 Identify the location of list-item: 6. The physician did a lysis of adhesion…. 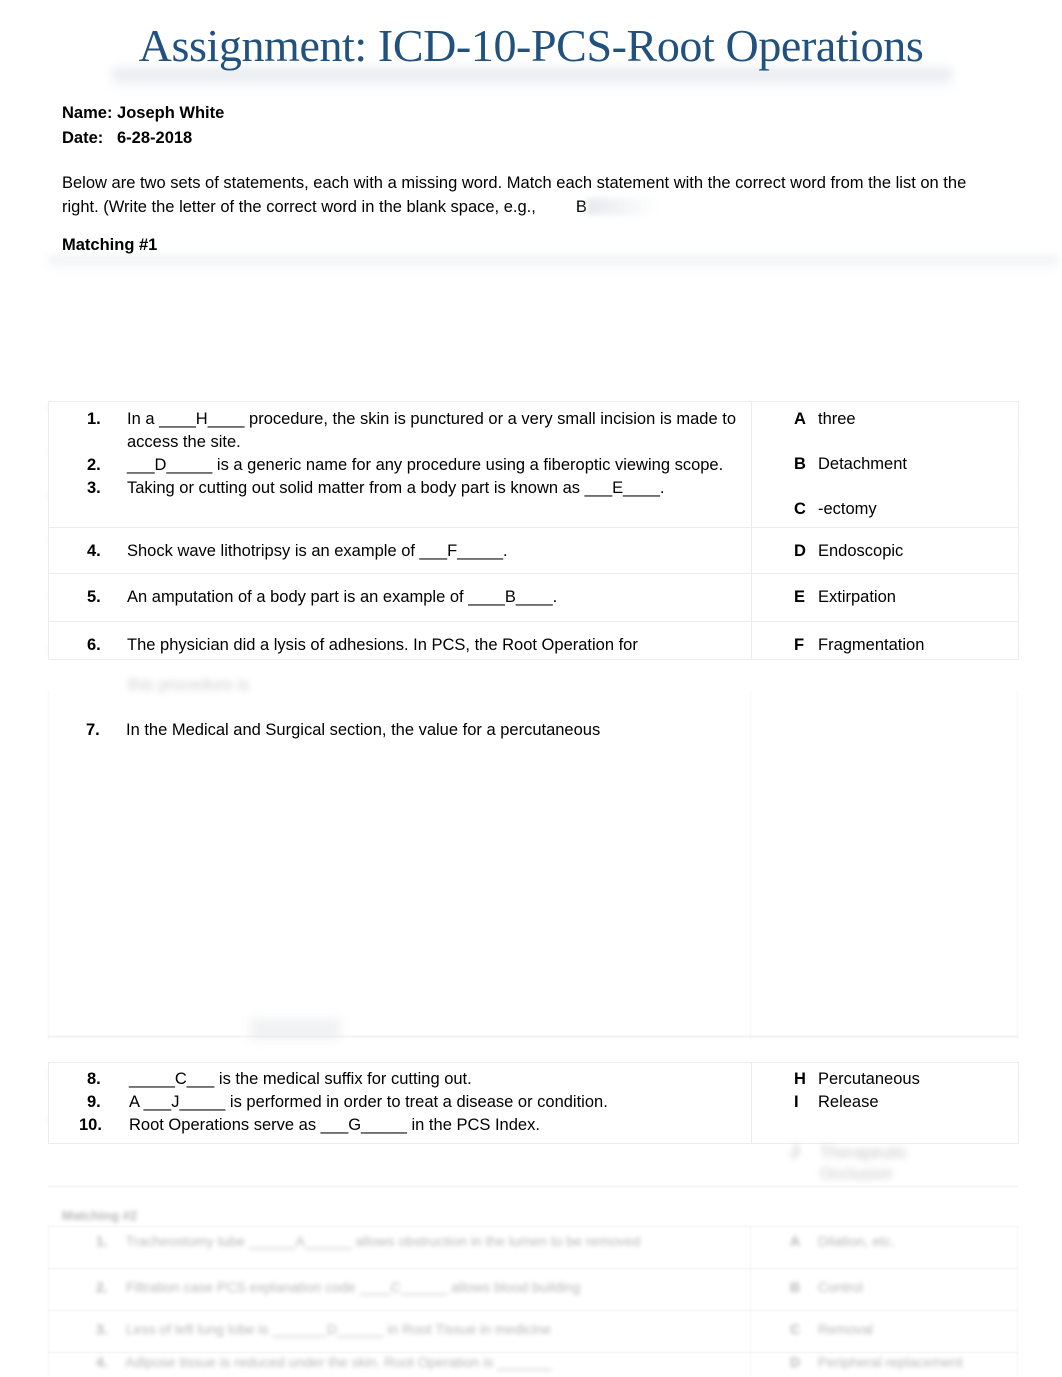
(394, 645).